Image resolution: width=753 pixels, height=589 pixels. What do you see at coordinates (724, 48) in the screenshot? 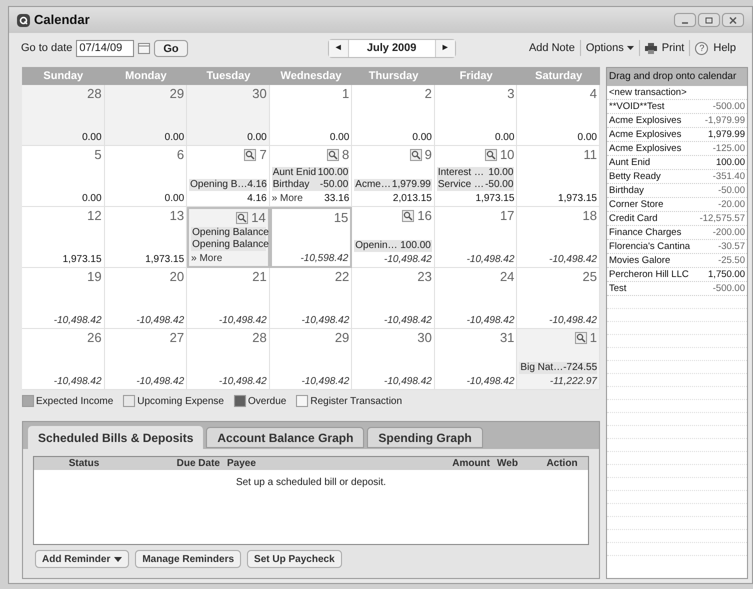
I see `help-button: Help` at bounding box center [724, 48].